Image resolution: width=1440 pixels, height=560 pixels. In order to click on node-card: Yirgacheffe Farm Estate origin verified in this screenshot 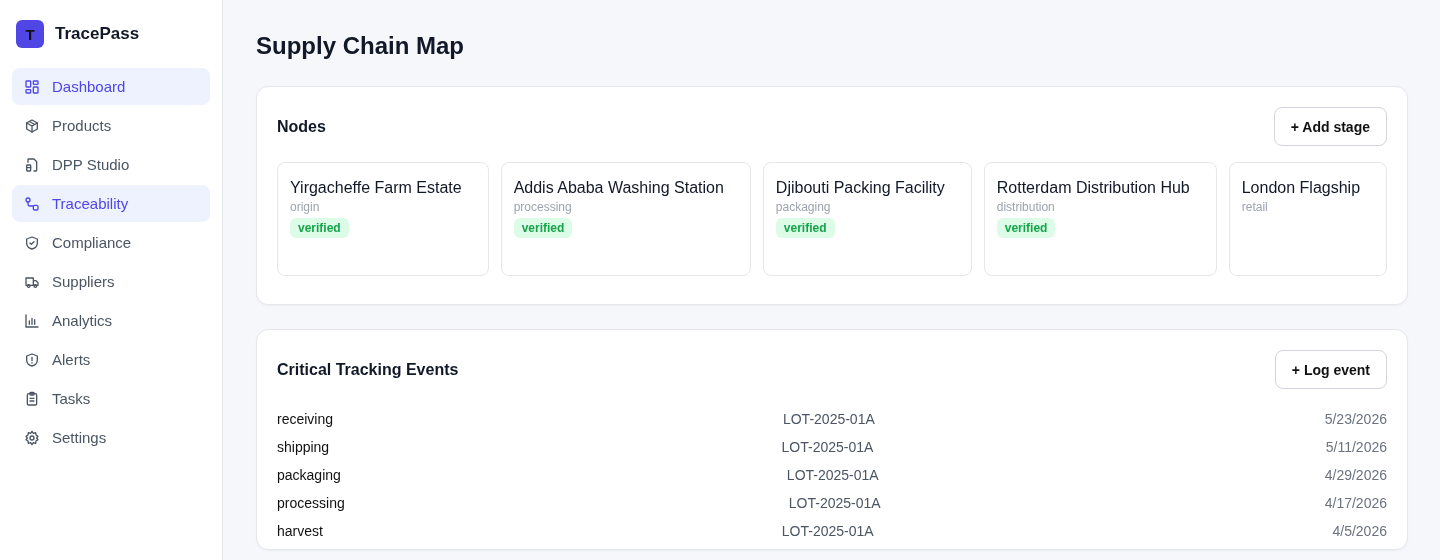, I will do `click(383, 219)`.